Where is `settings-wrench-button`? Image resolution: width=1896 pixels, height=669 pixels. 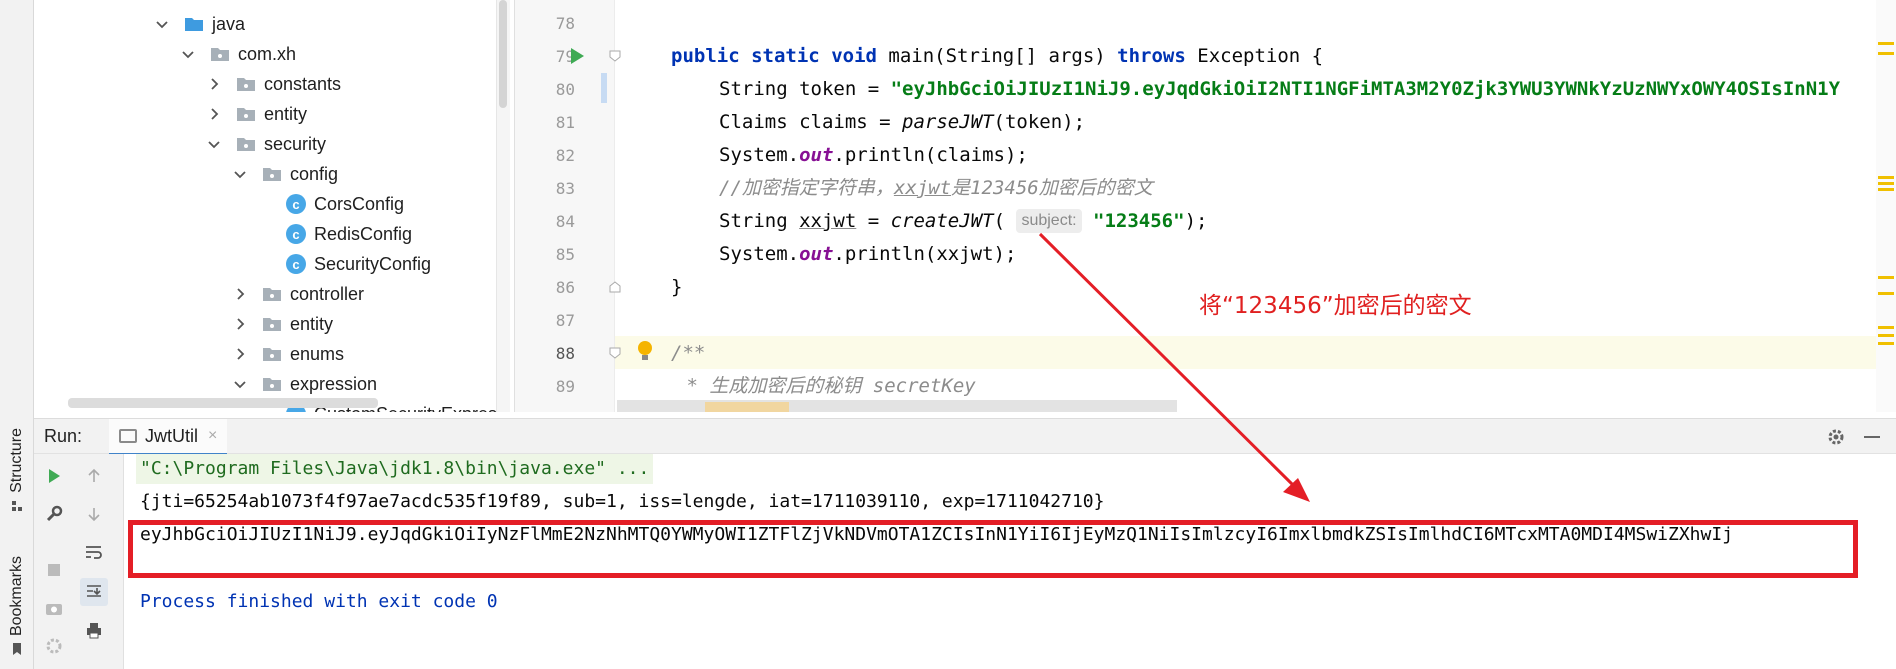
settings-wrench-button is located at coordinates (54, 514).